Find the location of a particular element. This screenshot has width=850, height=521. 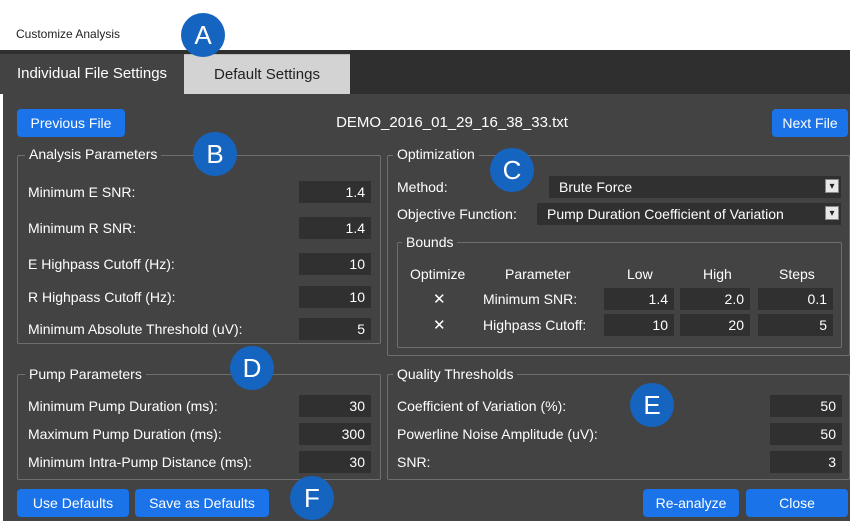

highpass-high-input: 20 is located at coordinates (715, 325).